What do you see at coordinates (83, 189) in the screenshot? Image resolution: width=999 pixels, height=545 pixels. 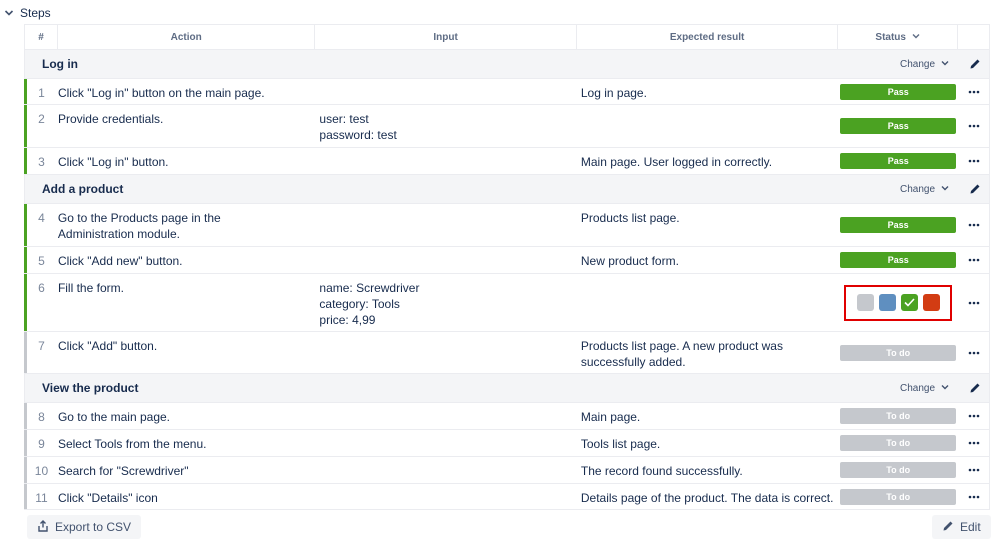 I see `group-title: Add a product` at bounding box center [83, 189].